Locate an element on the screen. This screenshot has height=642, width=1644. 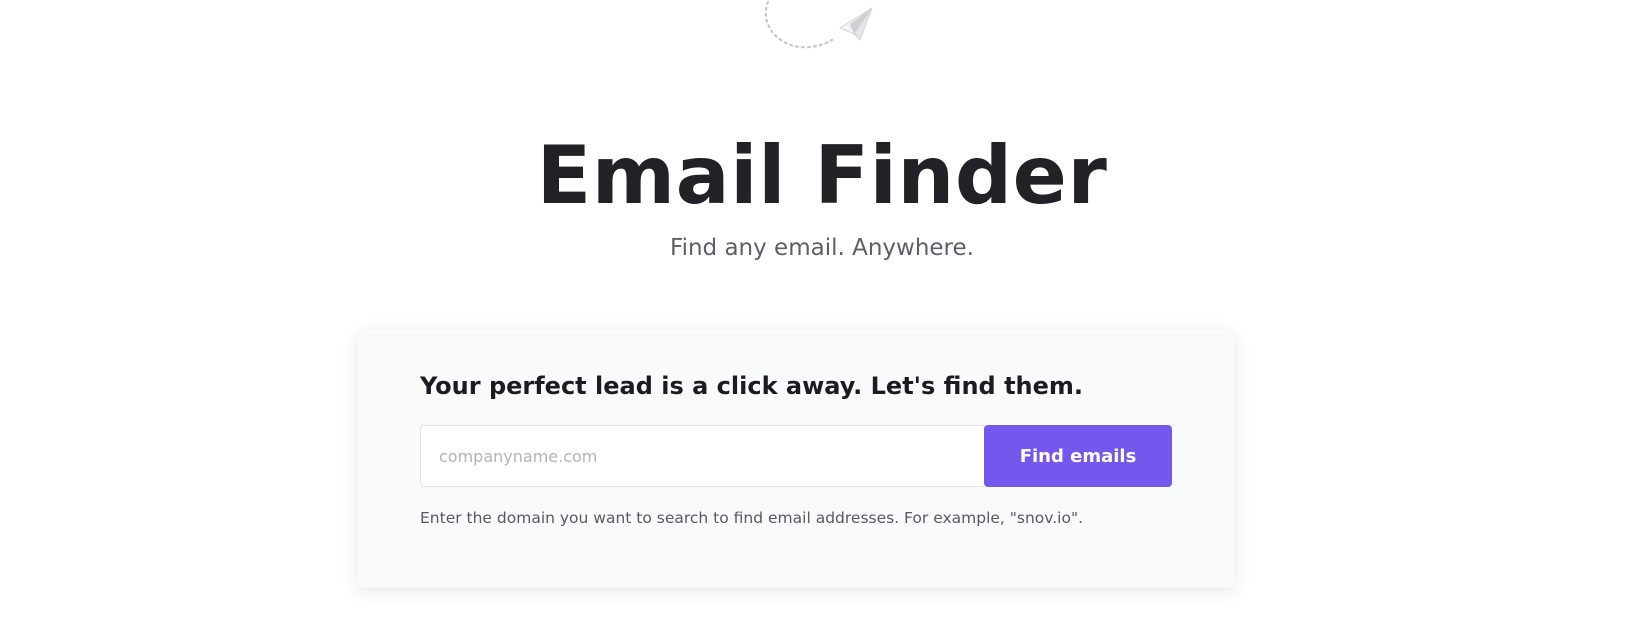
find-emails-button: Find emails is located at coordinates (1078, 456).